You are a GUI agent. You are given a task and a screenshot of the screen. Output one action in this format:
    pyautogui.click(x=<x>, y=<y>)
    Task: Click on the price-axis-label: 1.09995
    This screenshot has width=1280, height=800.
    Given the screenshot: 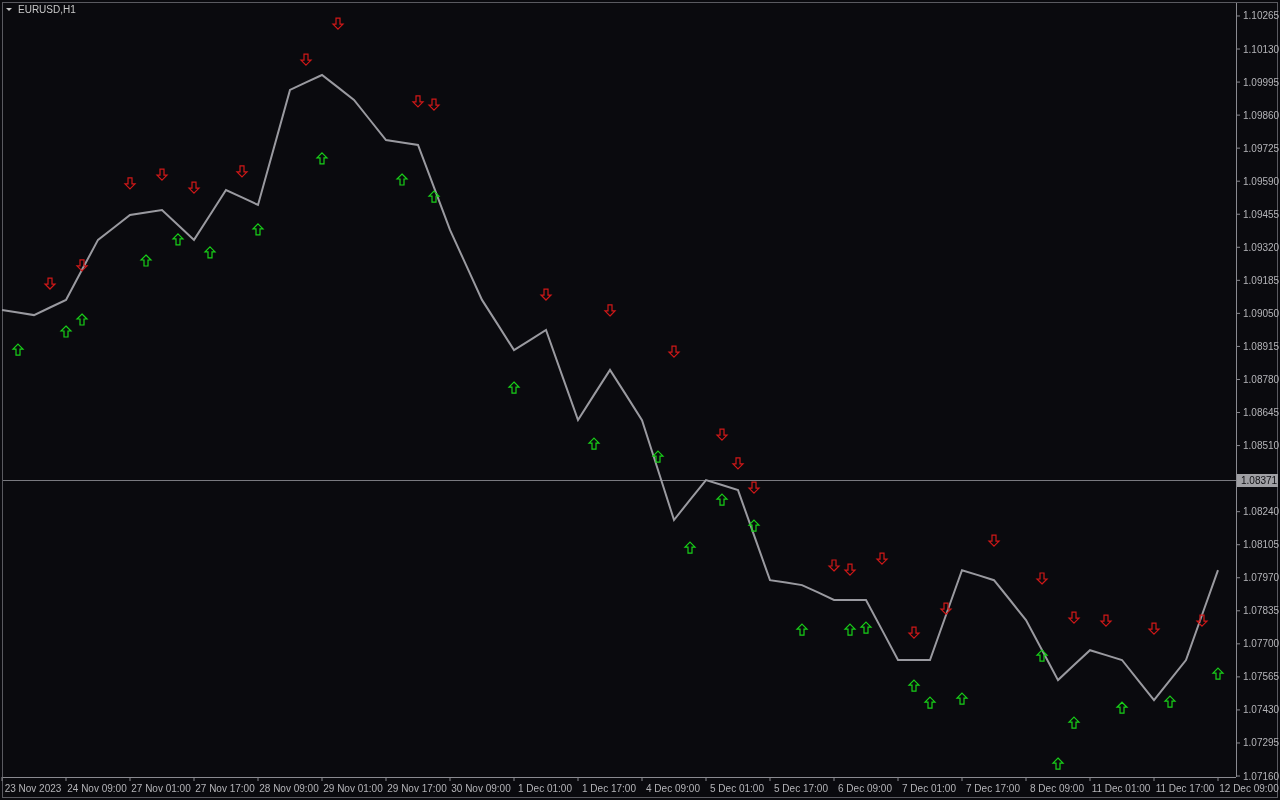 What is the action you would take?
    pyautogui.click(x=1261, y=82)
    